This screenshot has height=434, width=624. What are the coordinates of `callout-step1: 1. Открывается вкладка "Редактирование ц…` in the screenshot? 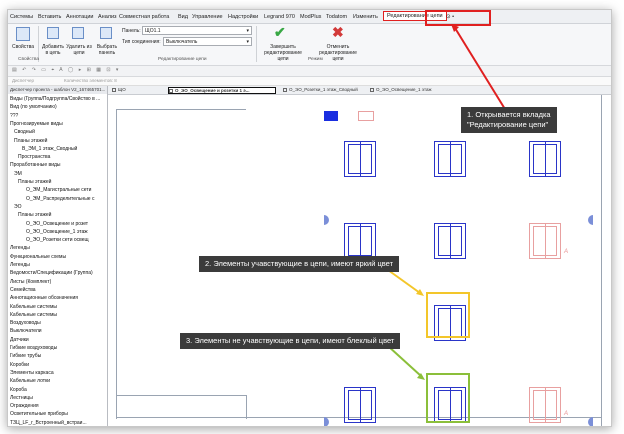 It's located at (509, 120).